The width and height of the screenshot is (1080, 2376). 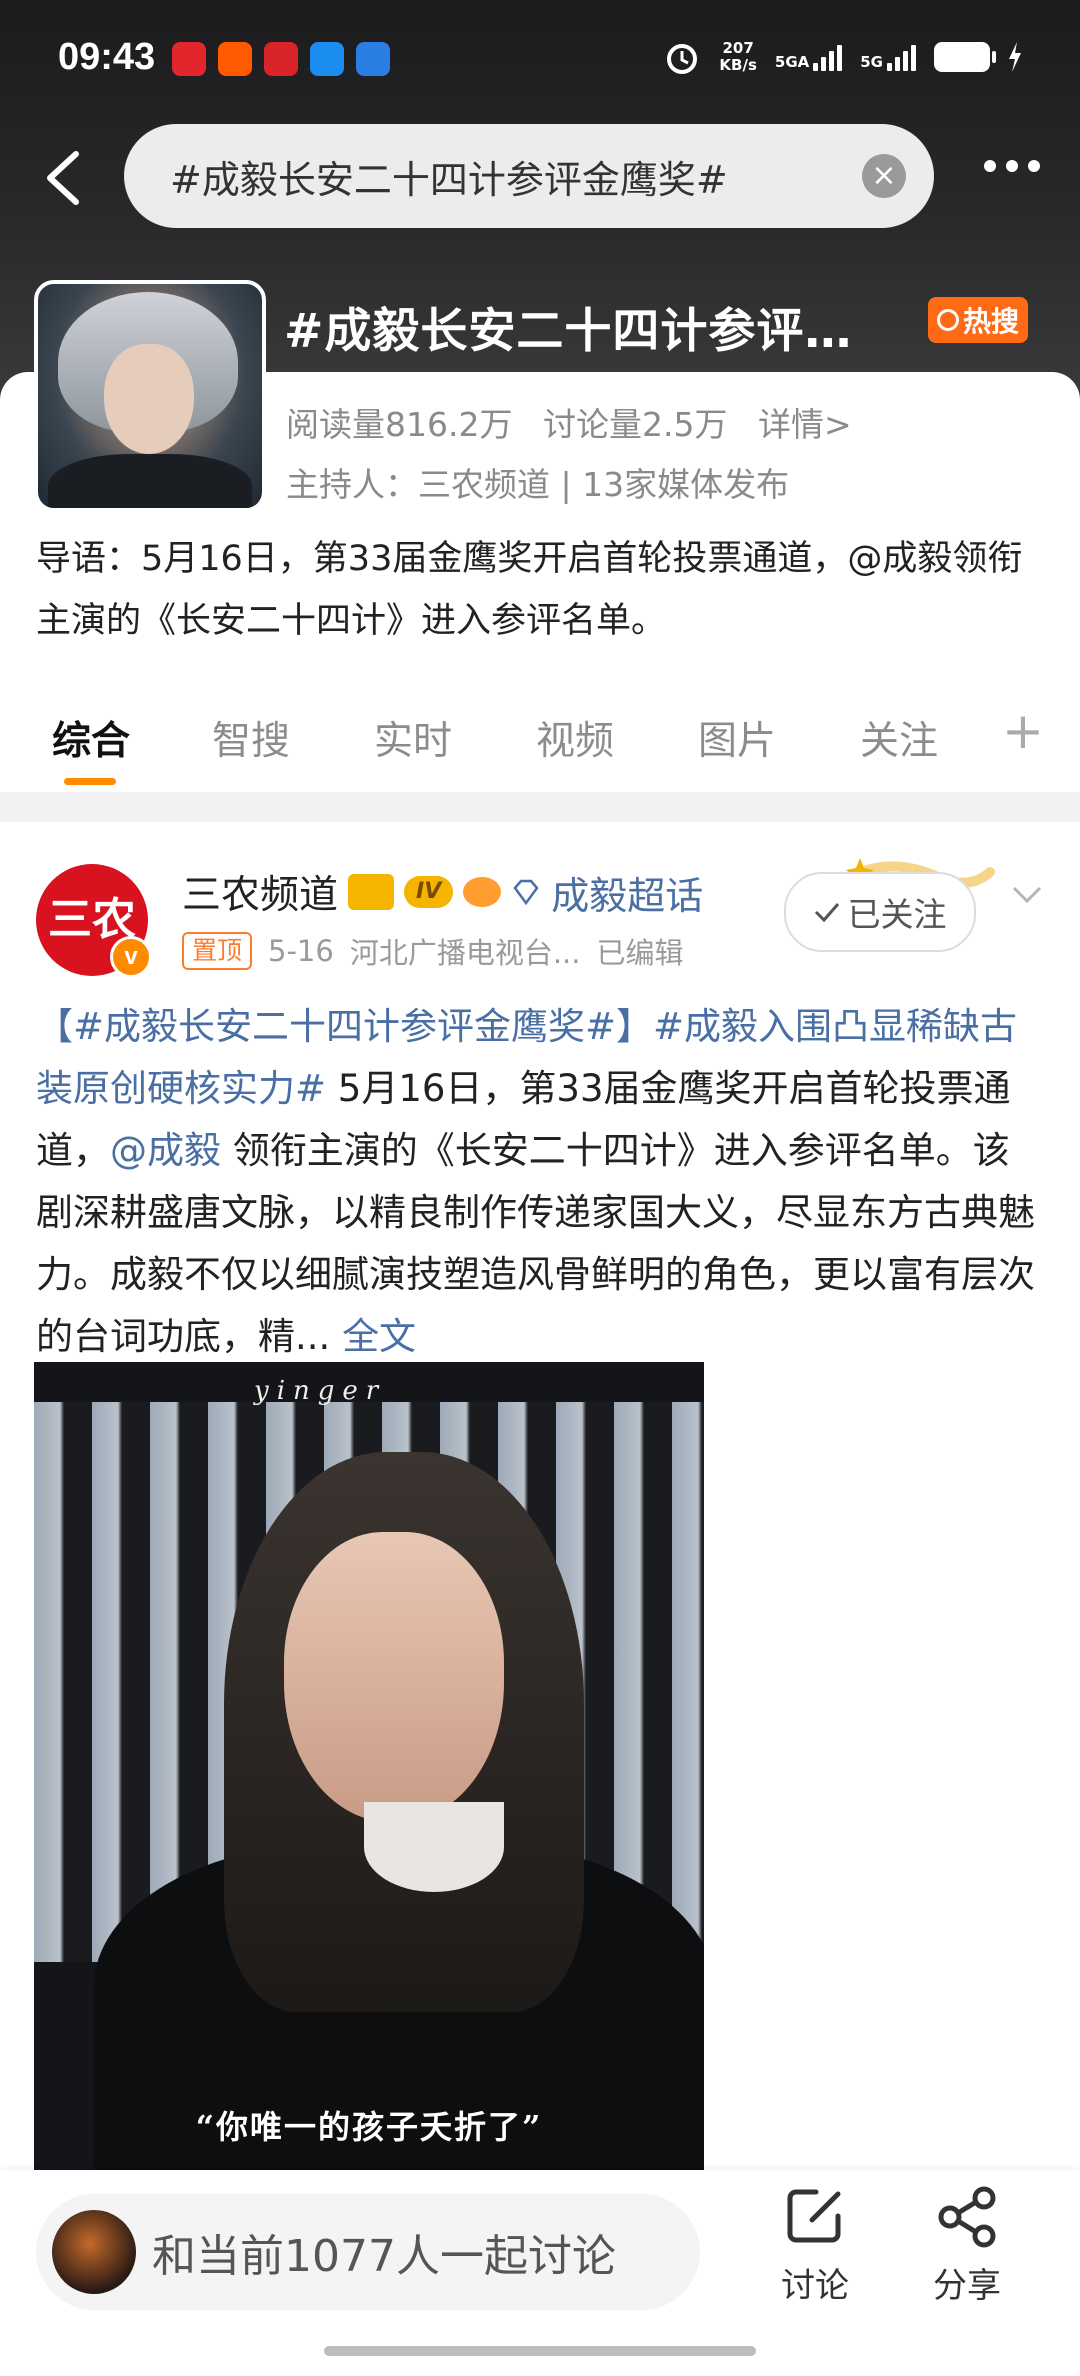 I want to click on post-author-row: 三农频道 IV 成毅超话, so click(x=442, y=892).